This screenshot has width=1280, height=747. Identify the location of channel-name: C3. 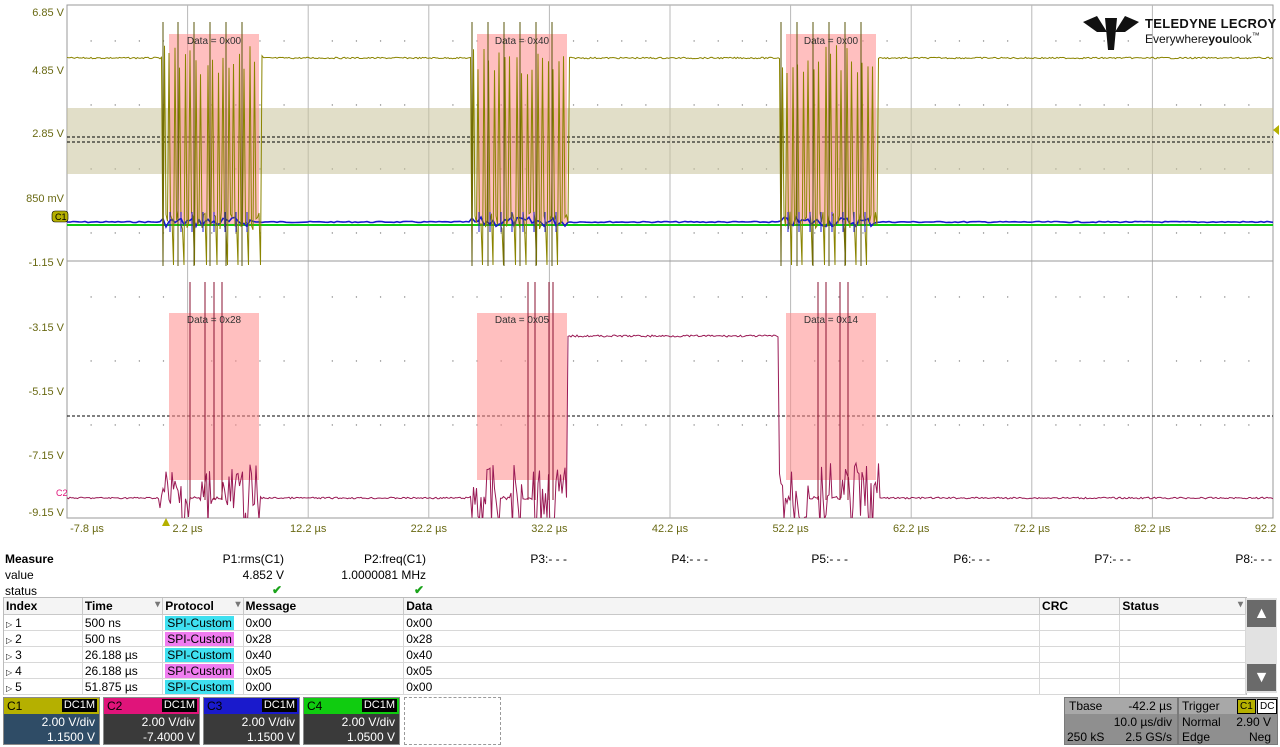
(215, 706).